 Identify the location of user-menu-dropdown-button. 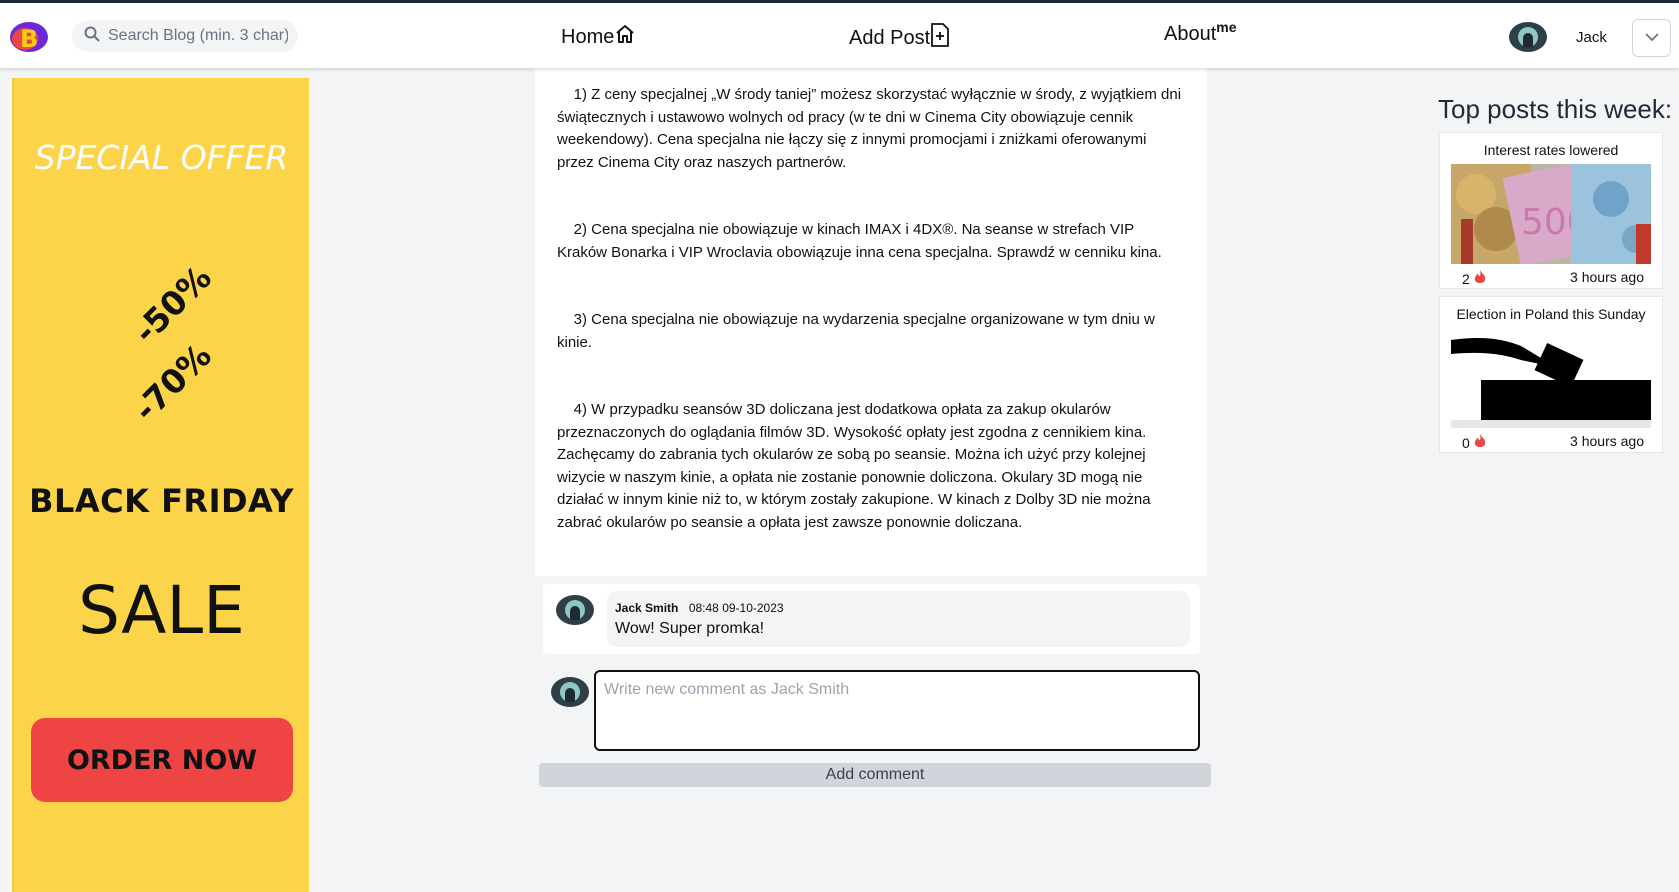
(1651, 38).